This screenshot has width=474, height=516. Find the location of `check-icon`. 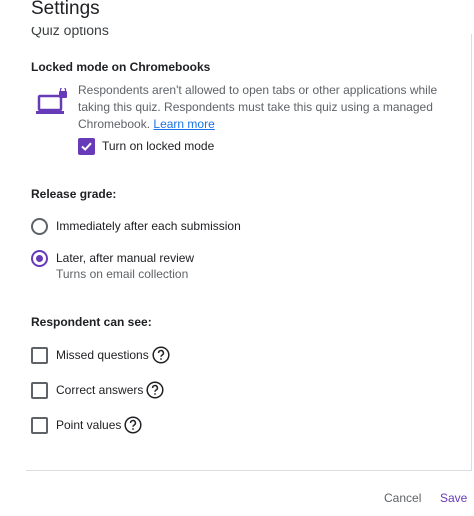

check-icon is located at coordinates (86, 146).